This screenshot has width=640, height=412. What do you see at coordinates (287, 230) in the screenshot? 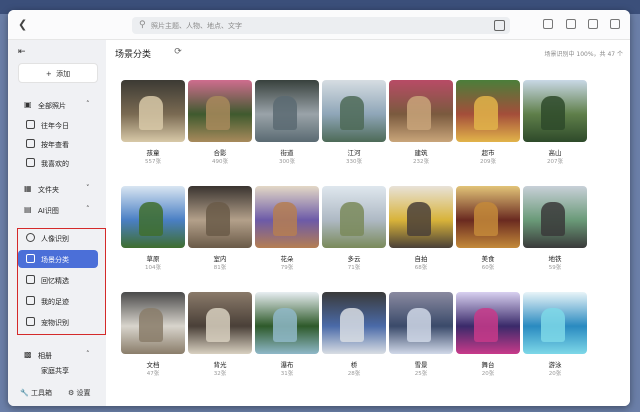
I see `scene-tile: 花朵 79张` at bounding box center [287, 230].